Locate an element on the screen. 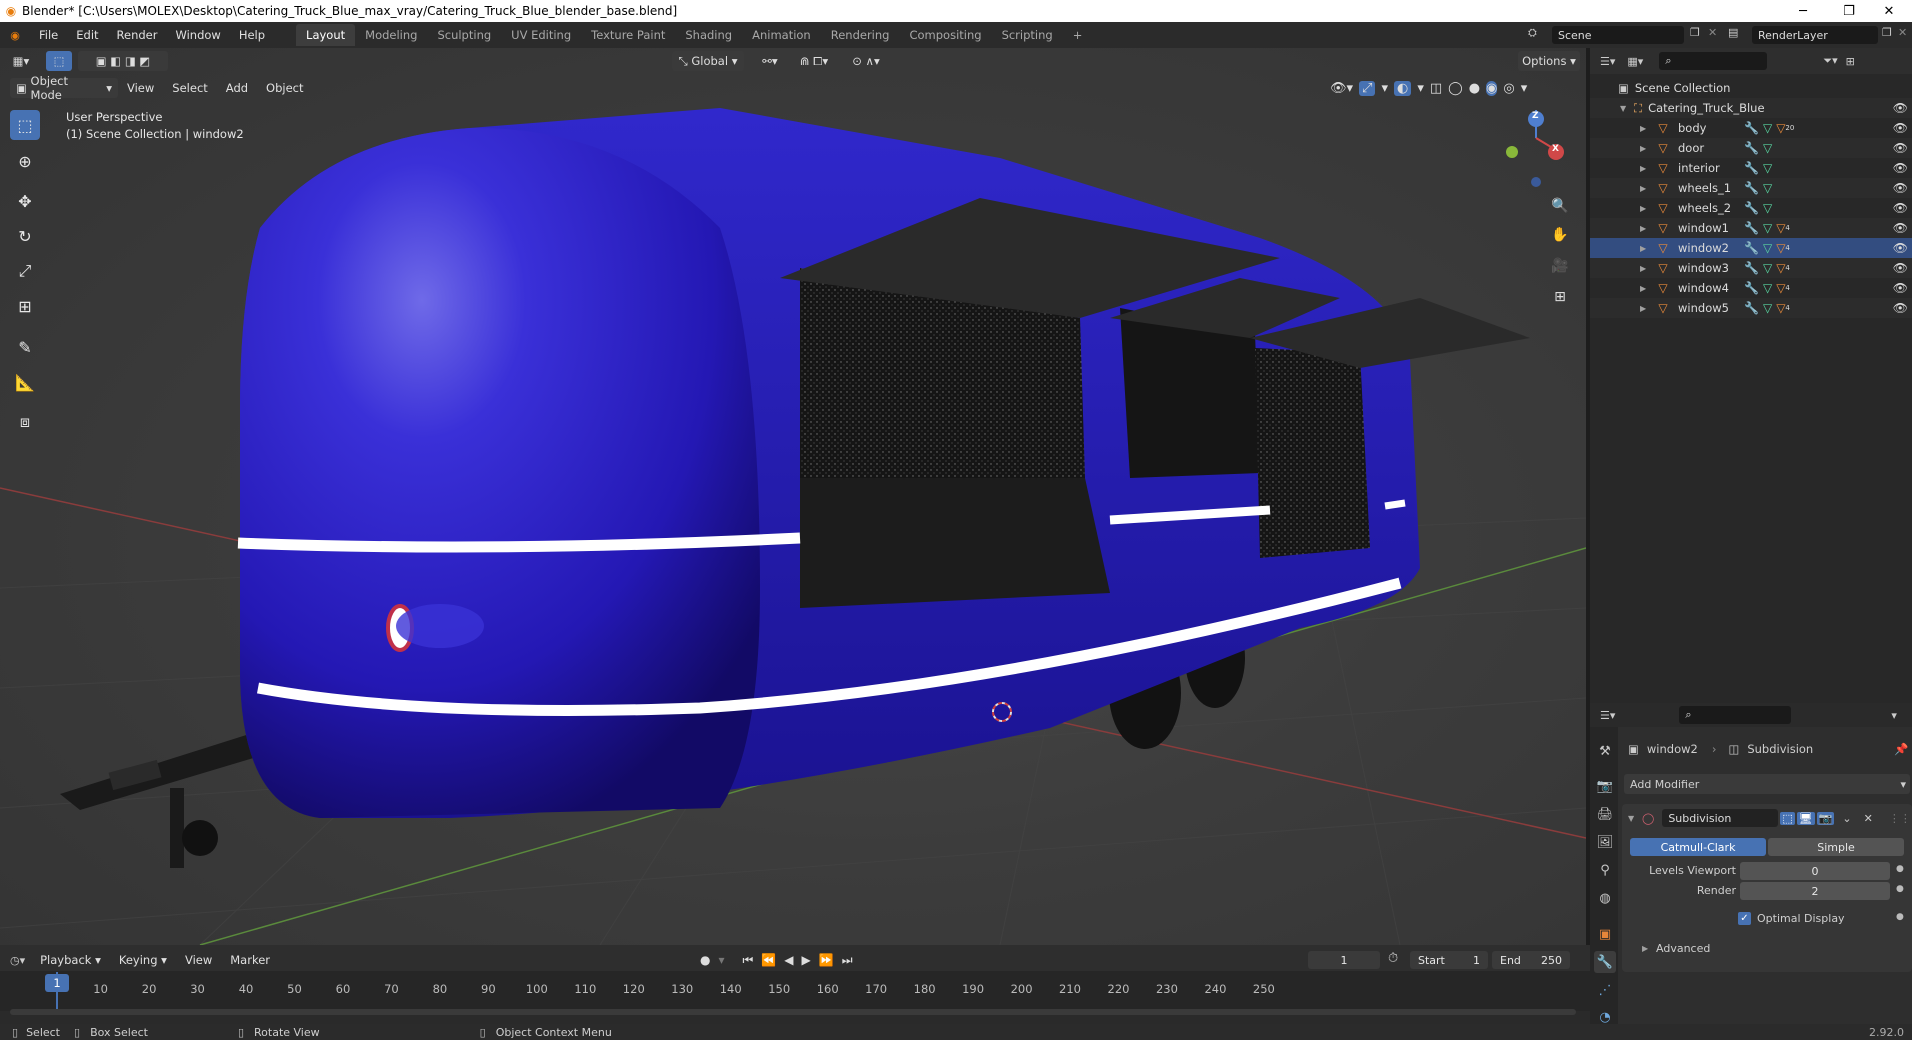 Image resolution: width=1912 pixels, height=1040 pixels. overlay-toggle-icon: ◐ is located at coordinates (1402, 88).